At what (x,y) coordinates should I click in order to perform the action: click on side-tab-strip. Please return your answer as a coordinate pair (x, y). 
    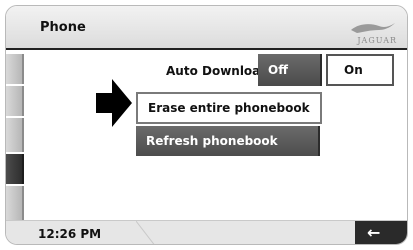
    Looking at the image, I should click on (17, 135).